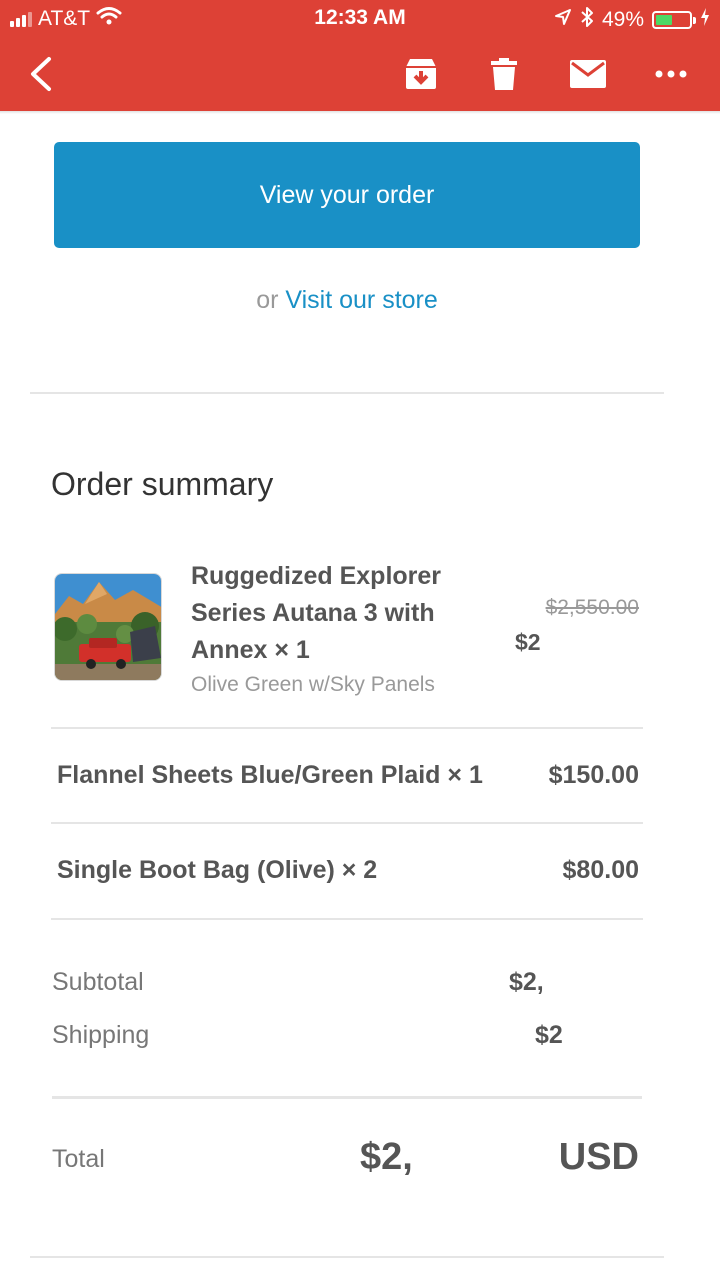 This screenshot has width=720, height=1280. Describe the element at coordinates (593, 775) in the screenshot. I see `line-item-price: $150.00` at that location.